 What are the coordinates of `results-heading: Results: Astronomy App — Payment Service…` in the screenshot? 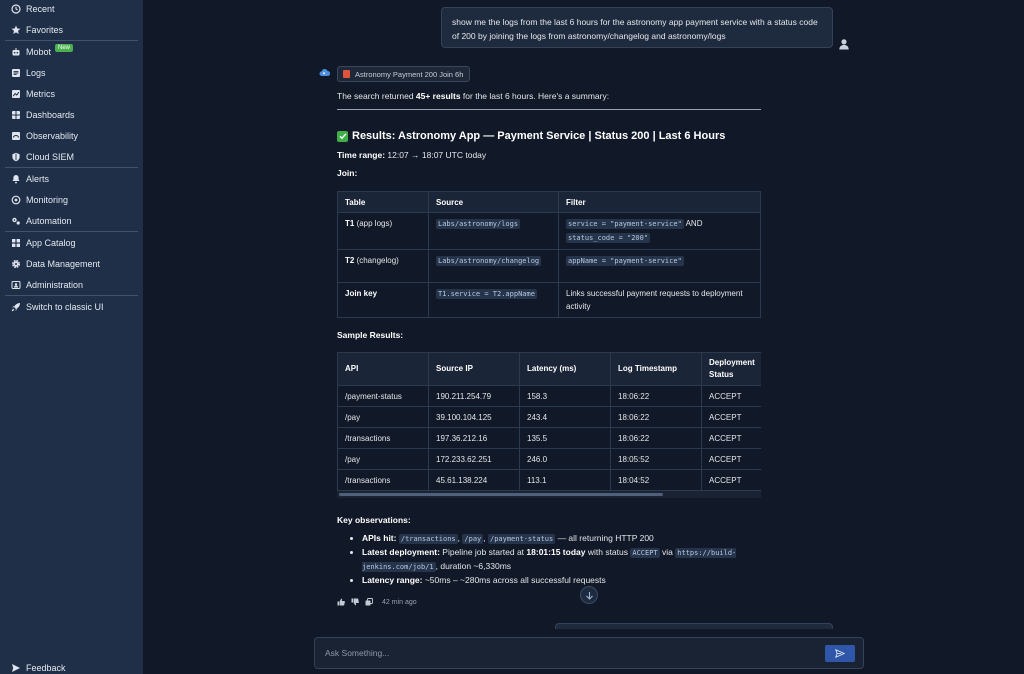 It's located at (549, 136).